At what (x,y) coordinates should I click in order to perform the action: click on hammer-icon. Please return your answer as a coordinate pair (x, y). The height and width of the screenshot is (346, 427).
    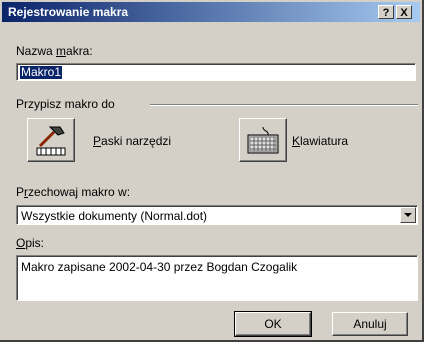
    Looking at the image, I should click on (51, 141).